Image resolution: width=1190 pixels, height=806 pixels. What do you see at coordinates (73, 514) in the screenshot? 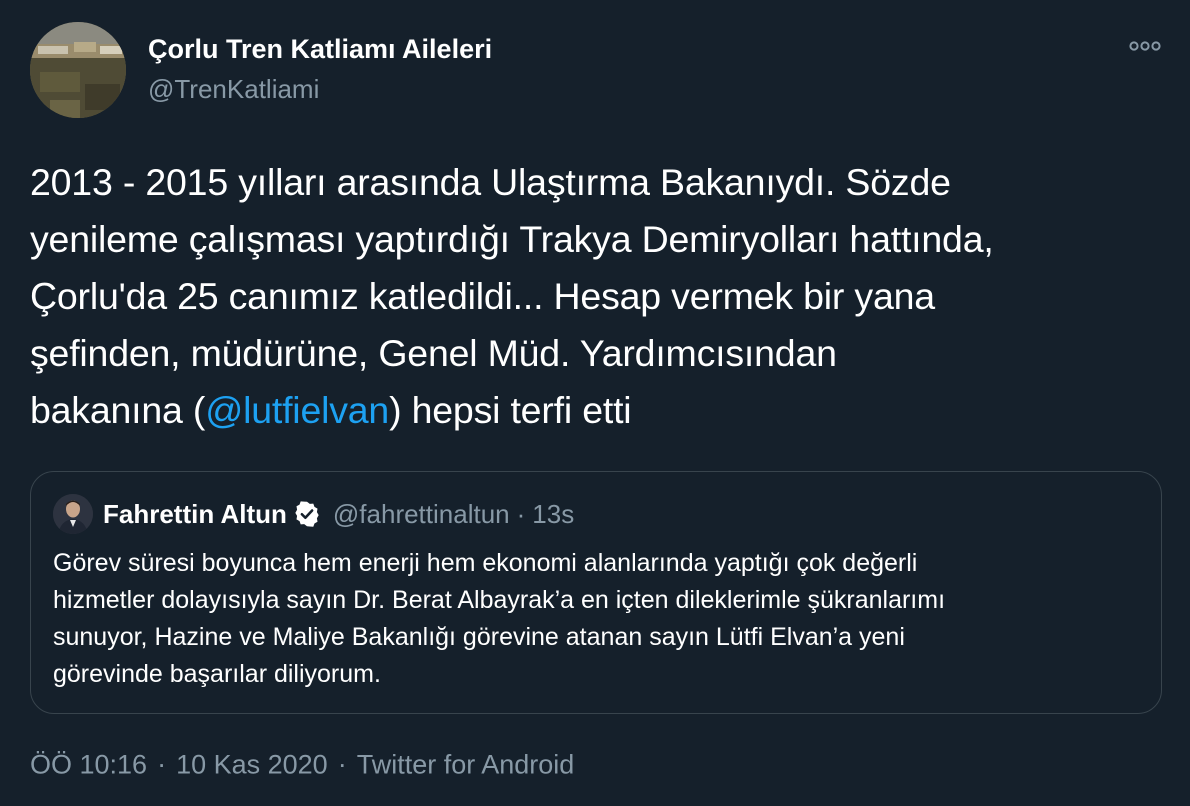
I see `quoted-author-avatar` at bounding box center [73, 514].